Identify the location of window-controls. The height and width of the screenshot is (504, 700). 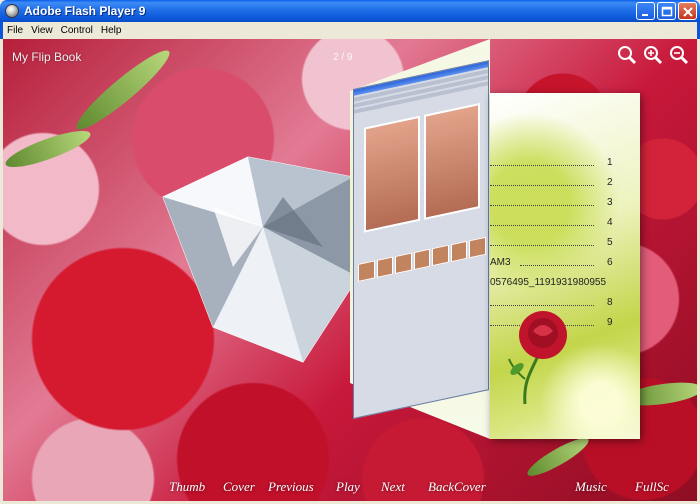
(666, 11).